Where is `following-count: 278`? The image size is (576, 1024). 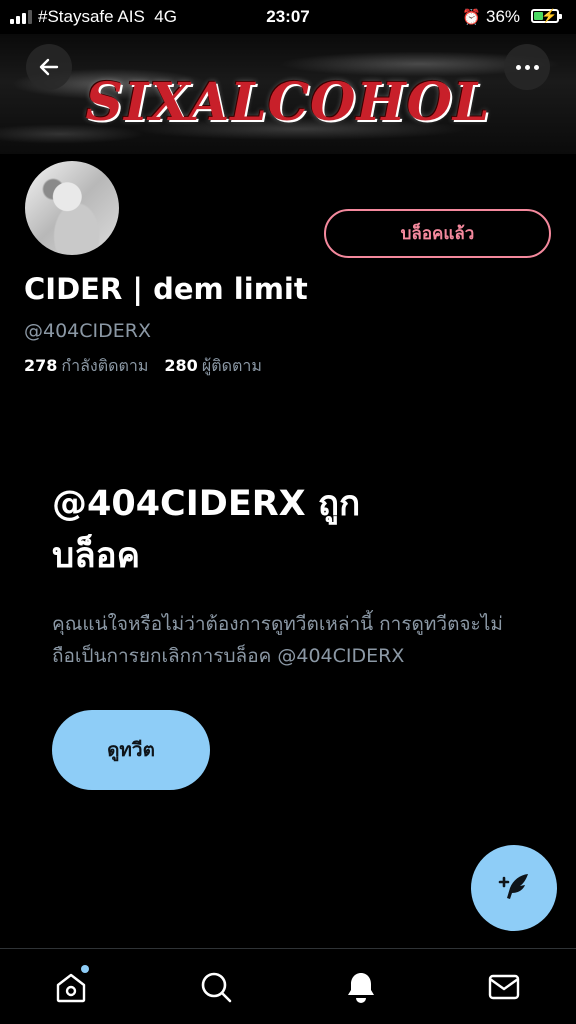
following-count: 278 is located at coordinates (41, 365).